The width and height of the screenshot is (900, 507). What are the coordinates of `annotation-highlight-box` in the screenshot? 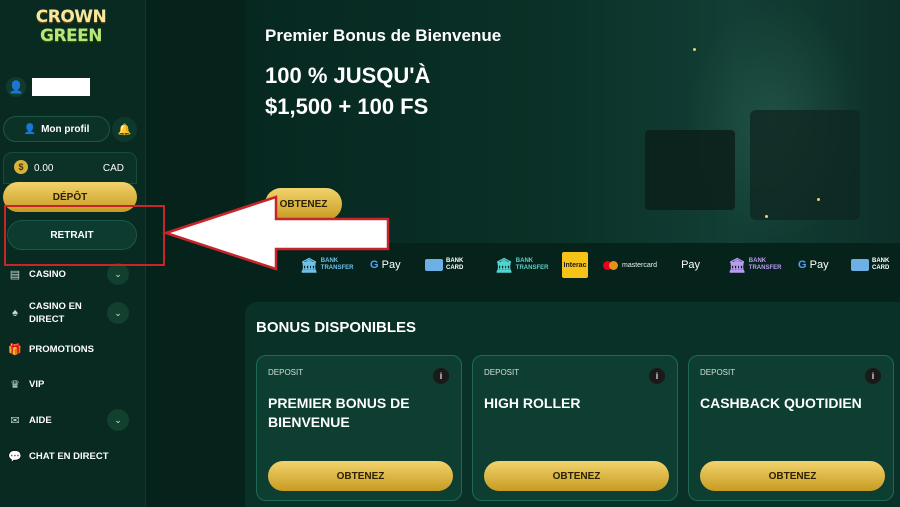 It's located at (84, 235).